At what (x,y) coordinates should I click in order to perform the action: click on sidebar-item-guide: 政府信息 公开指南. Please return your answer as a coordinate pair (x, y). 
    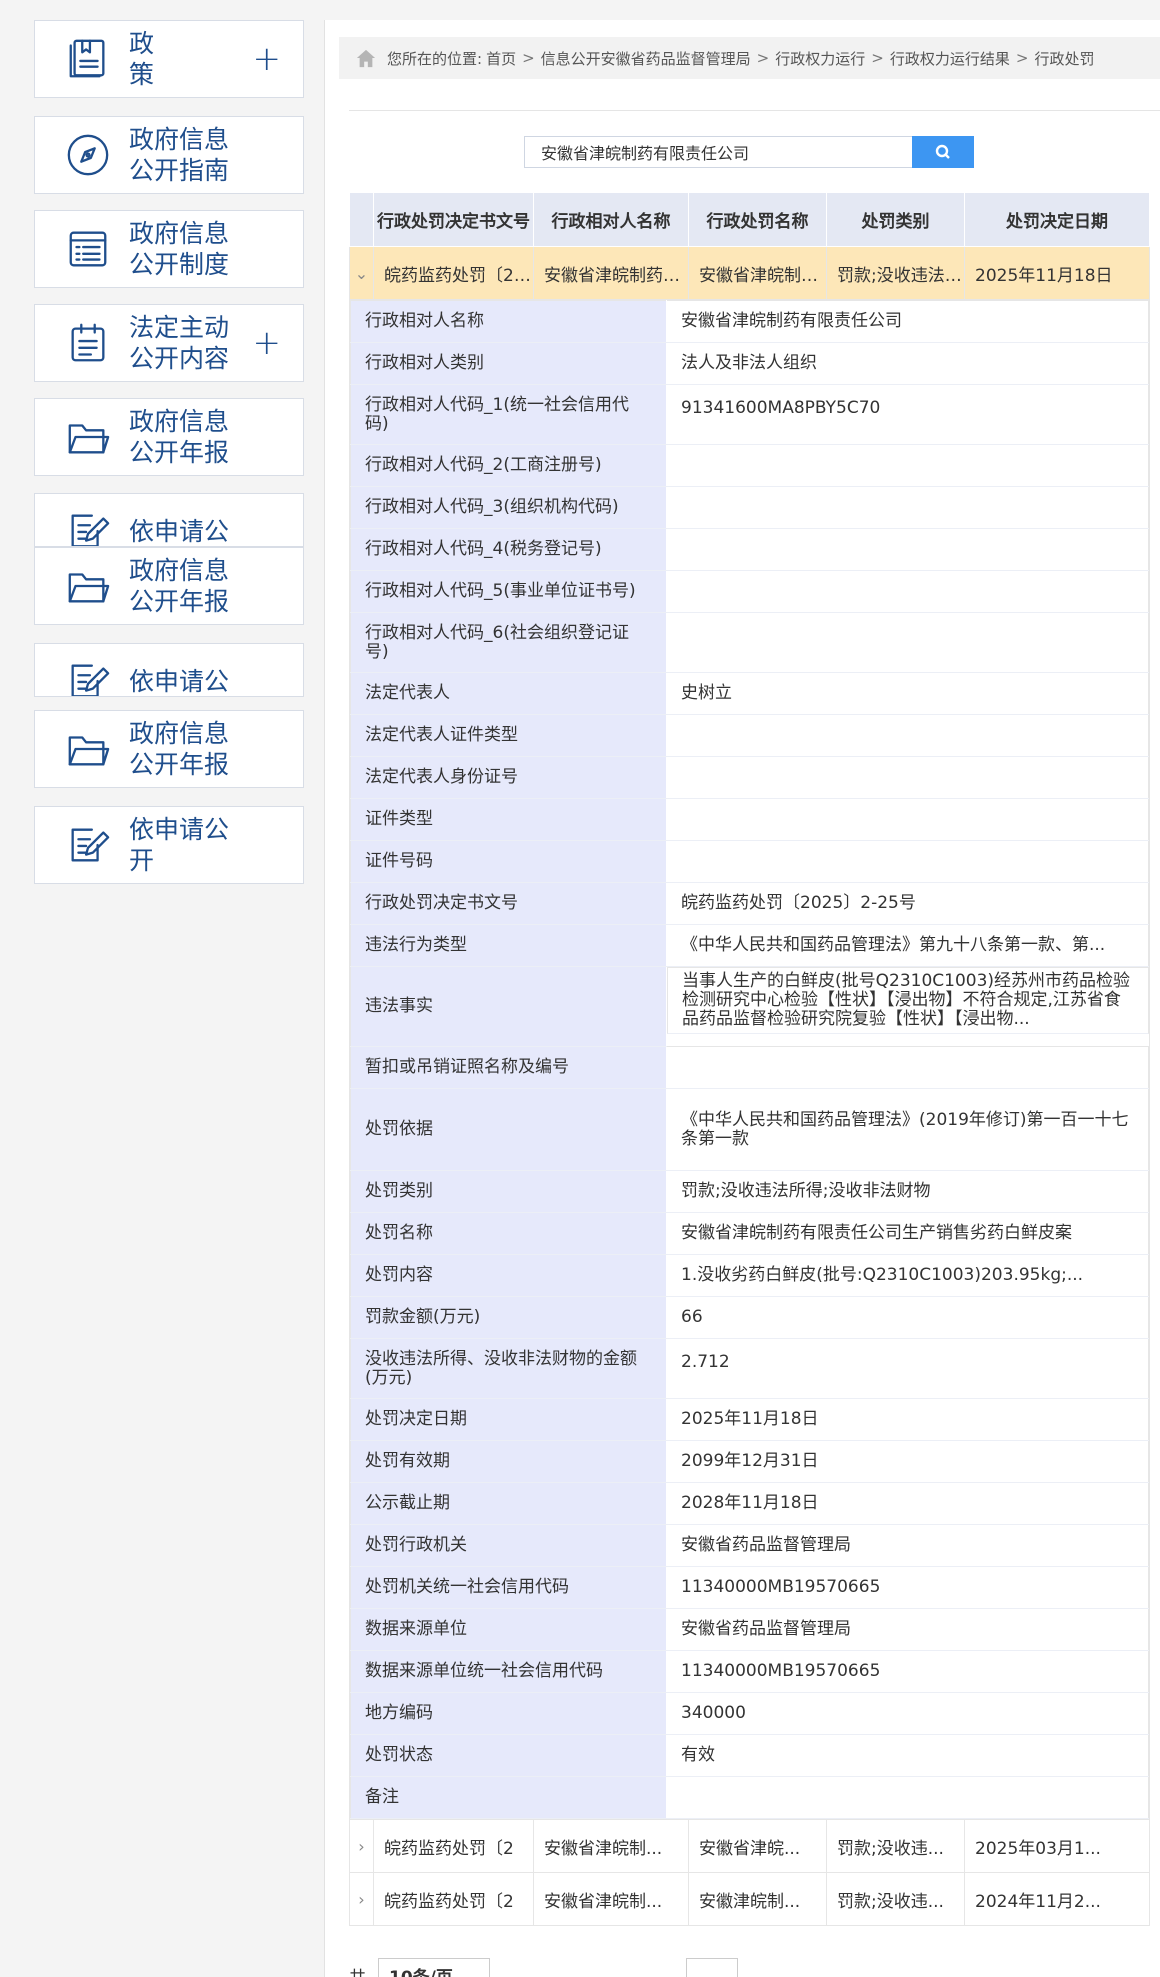
    Looking at the image, I should click on (169, 155).